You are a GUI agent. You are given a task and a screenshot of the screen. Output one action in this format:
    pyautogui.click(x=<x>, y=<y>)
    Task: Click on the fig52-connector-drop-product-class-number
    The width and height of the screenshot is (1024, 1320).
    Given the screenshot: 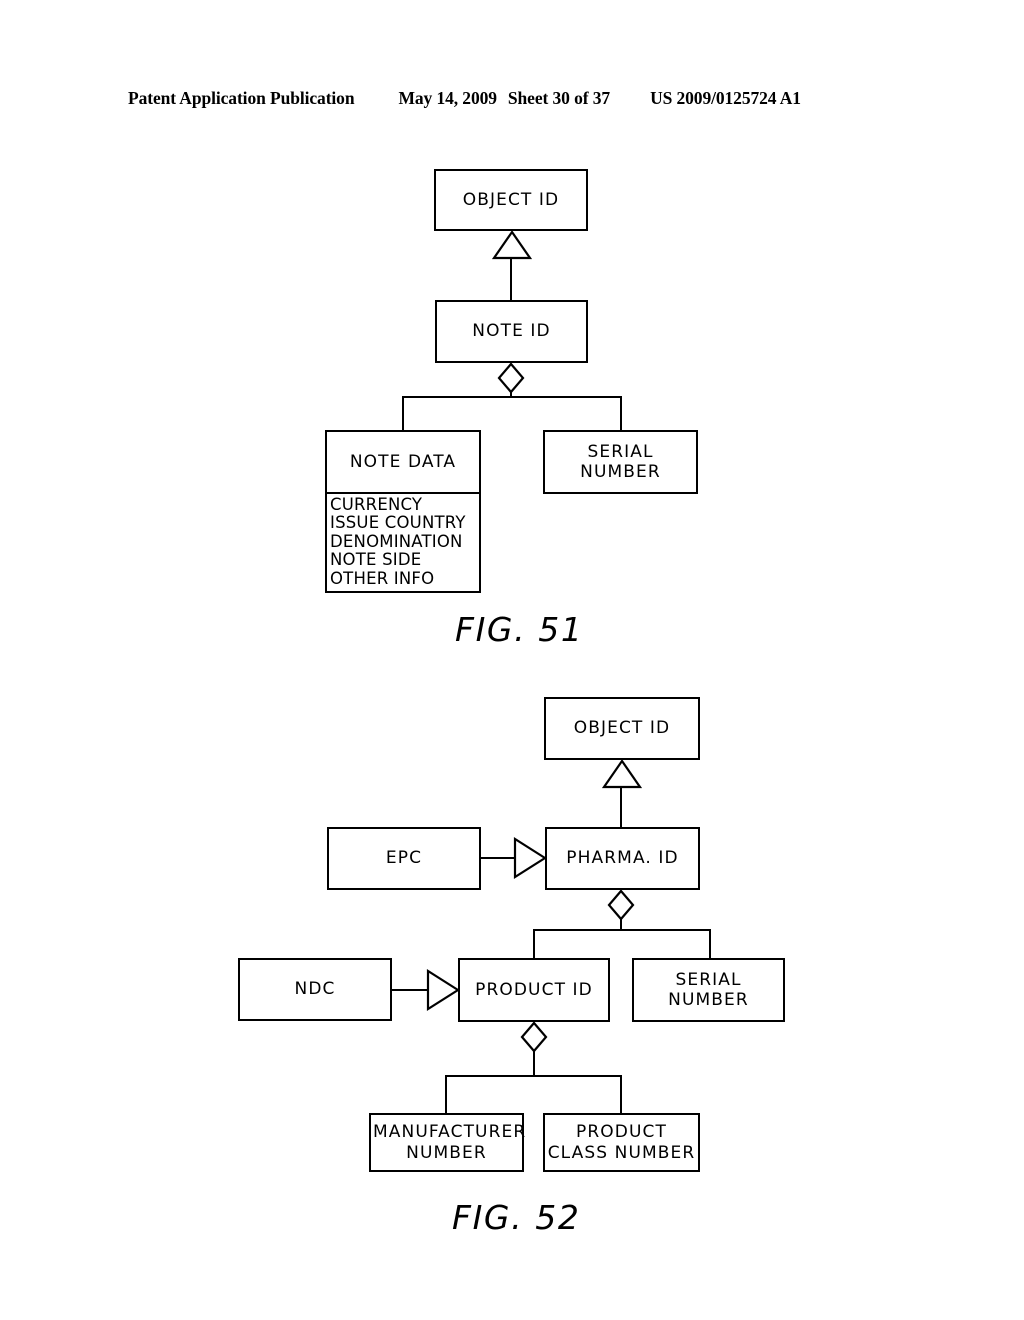 What is the action you would take?
    pyautogui.click(x=621, y=1094)
    